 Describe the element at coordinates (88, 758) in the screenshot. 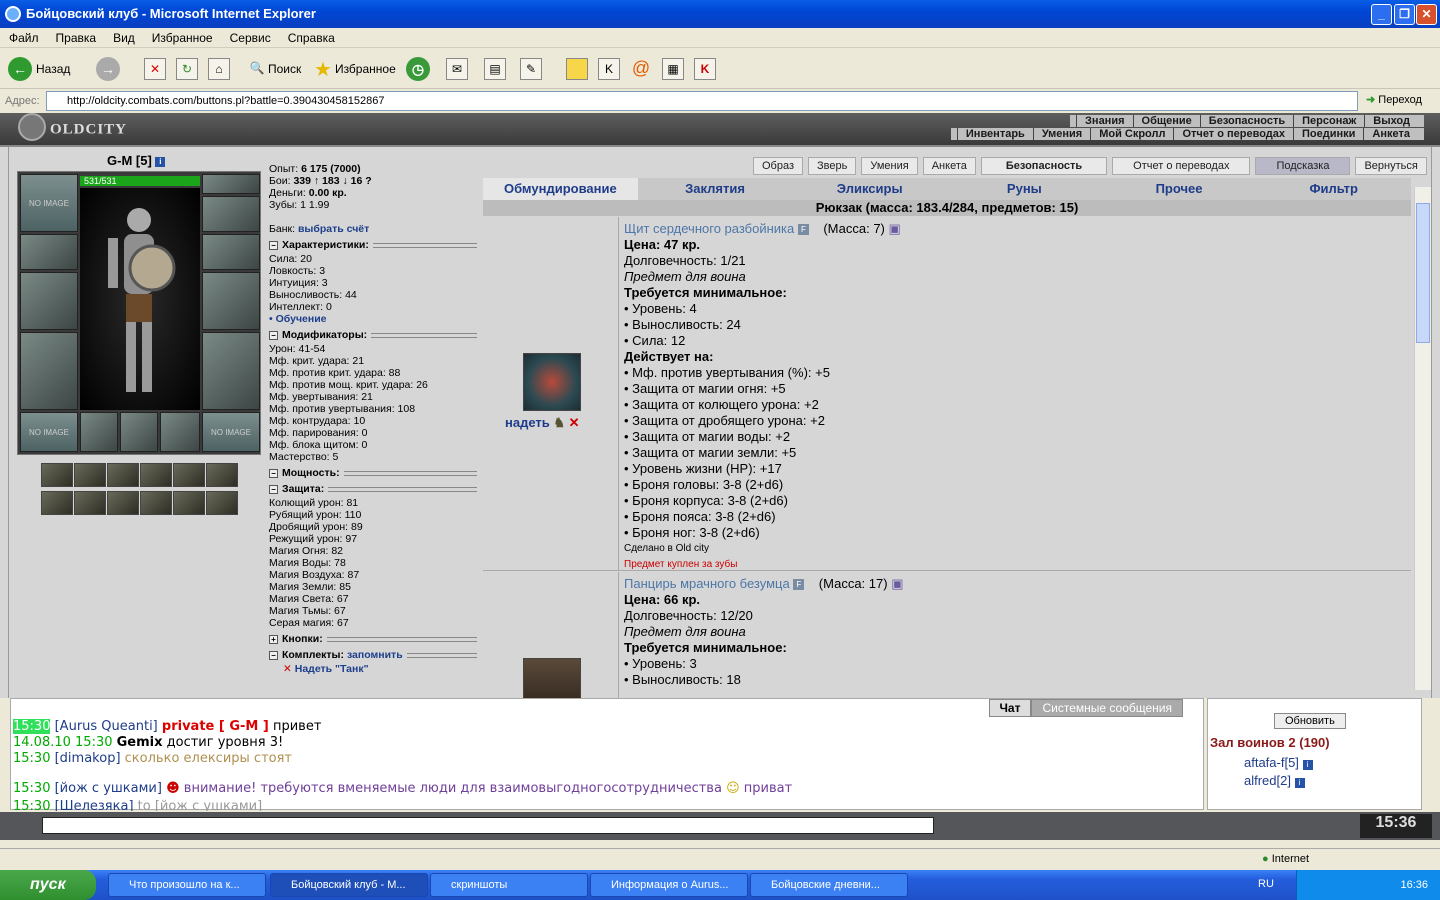

I see `chat-nick: [dimakop]` at that location.